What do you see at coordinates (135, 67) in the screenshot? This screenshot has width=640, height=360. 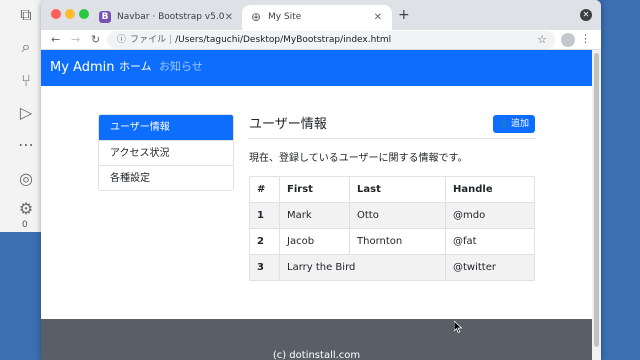 I see `nav-link-home: ホーム` at bounding box center [135, 67].